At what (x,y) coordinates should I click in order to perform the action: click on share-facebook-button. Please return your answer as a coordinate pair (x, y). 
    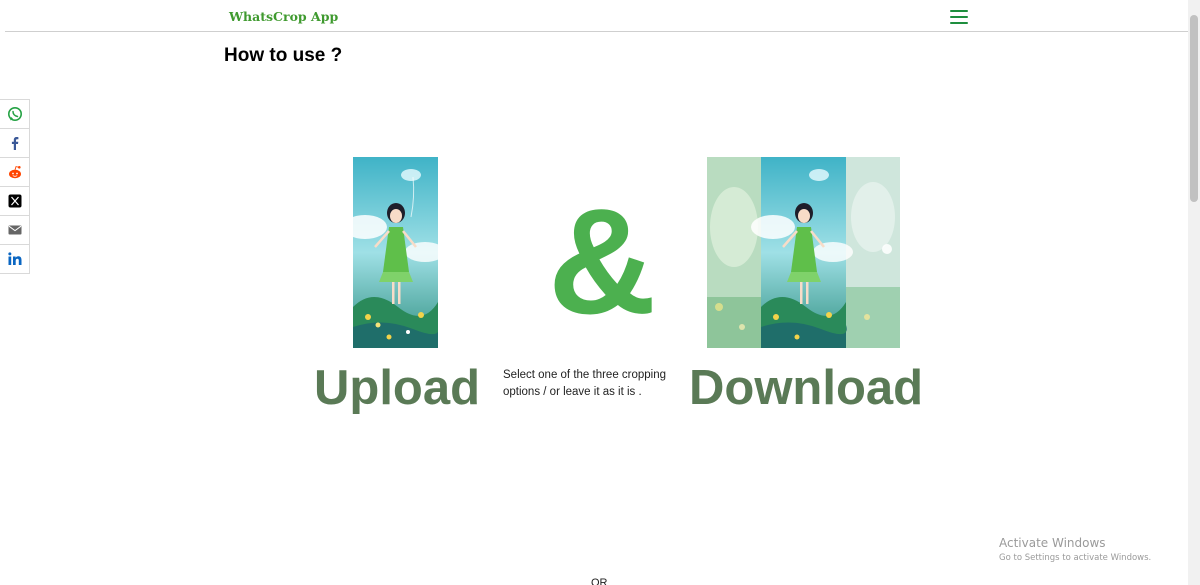
    Looking at the image, I should click on (15, 143).